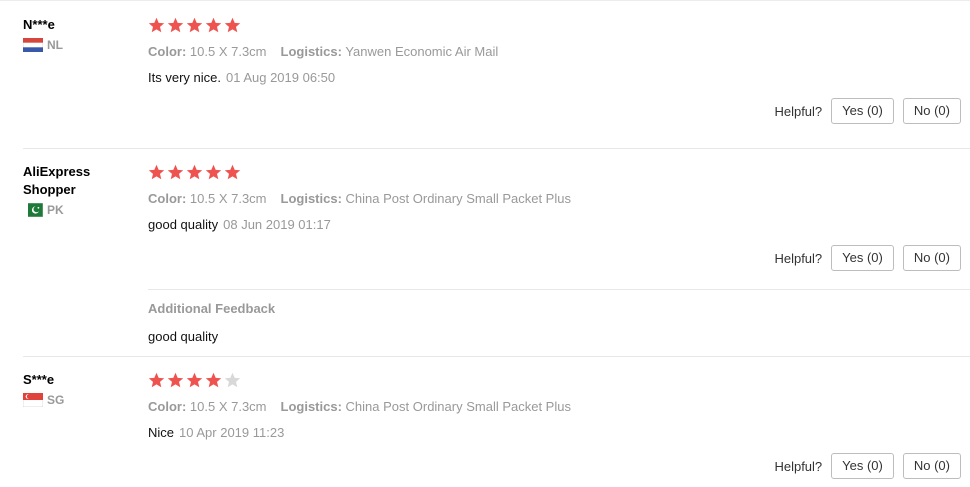 This screenshot has height=487, width=970. Describe the element at coordinates (548, 433) in the screenshot. I see `review-body: Nice 10 Apr 2019 11:23` at that location.